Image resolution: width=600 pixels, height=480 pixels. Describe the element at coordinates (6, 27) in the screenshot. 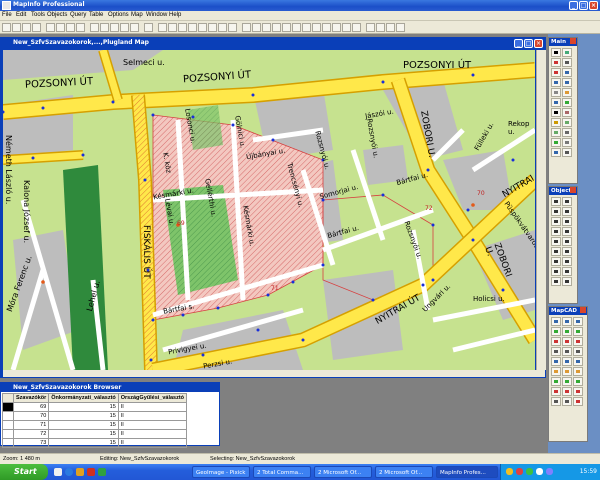

I see `new-table-icon` at that location.